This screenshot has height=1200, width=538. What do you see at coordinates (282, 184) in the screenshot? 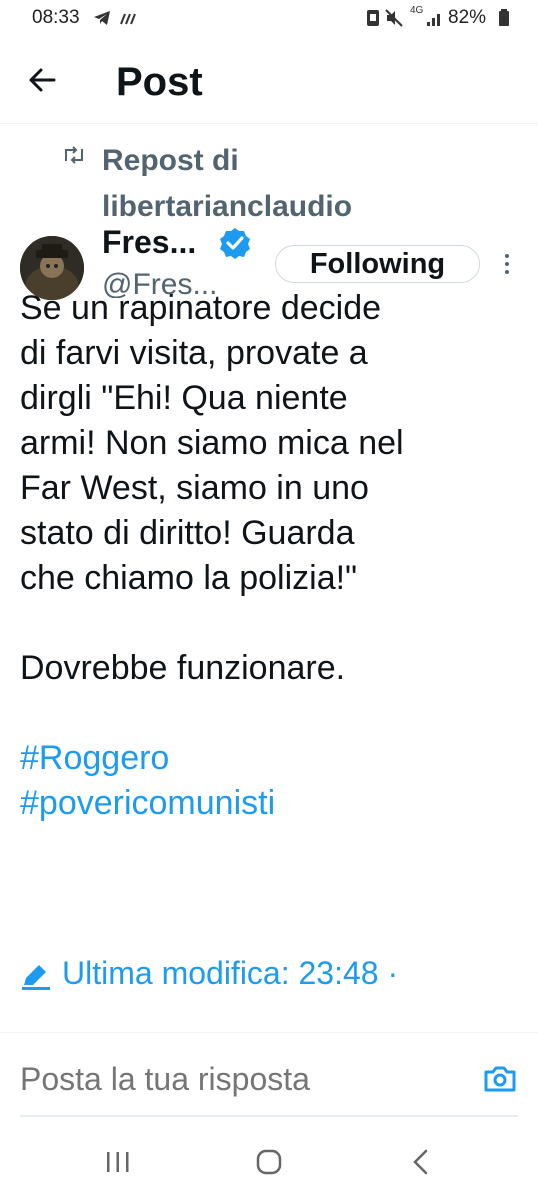
I see `repost-label: Repost di libertarianclaudio` at bounding box center [282, 184].